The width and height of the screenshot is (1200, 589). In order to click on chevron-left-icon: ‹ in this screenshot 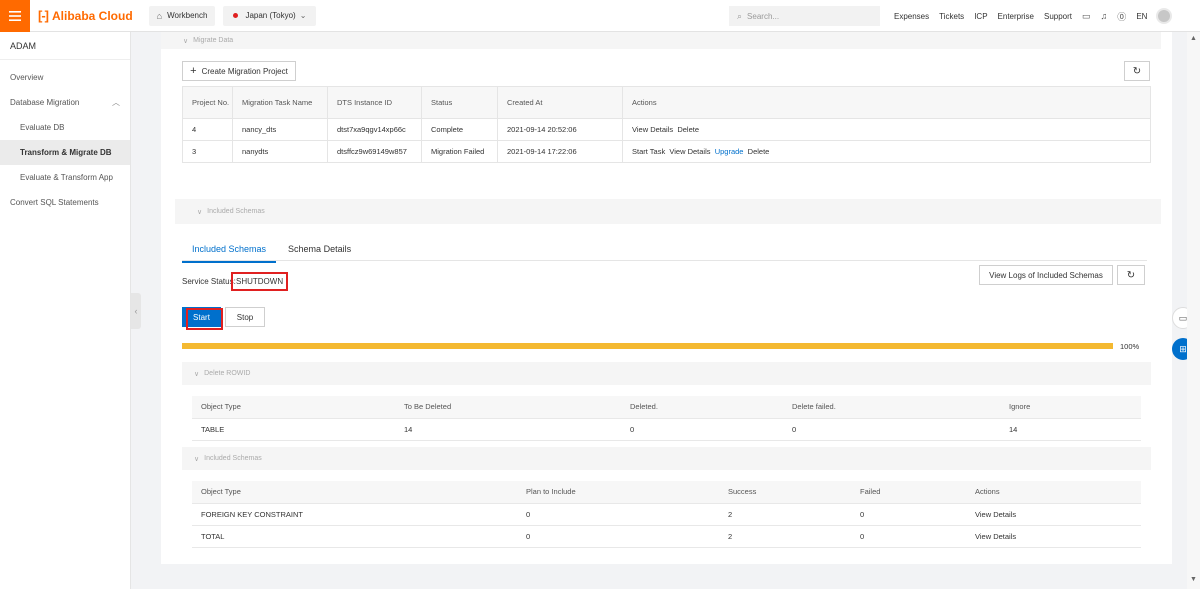, I will do `click(136, 311)`.